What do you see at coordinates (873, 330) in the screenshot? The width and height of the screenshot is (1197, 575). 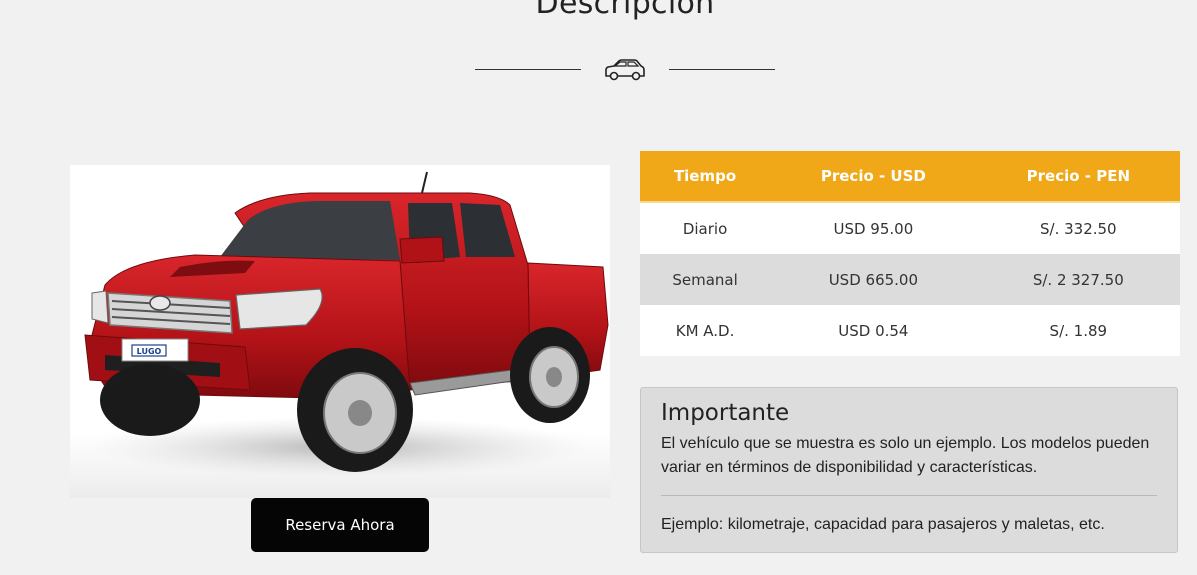 I see `price-cell-usd: USD 0.54` at bounding box center [873, 330].